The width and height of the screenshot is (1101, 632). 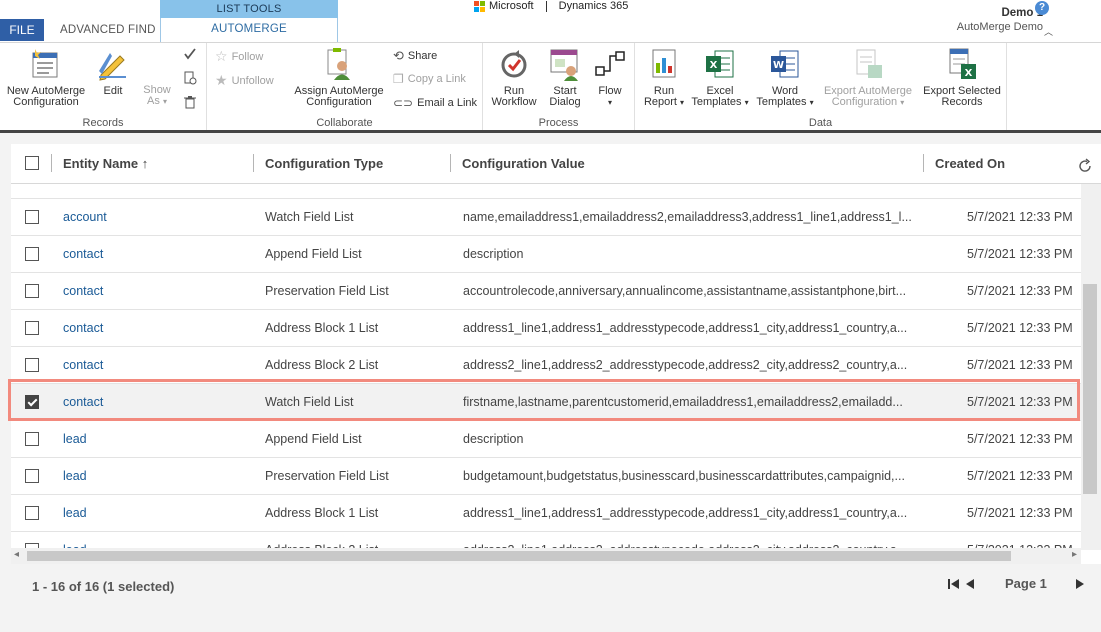 What do you see at coordinates (415, 56) in the screenshot?
I see `share-button: ⟲ Share` at bounding box center [415, 56].